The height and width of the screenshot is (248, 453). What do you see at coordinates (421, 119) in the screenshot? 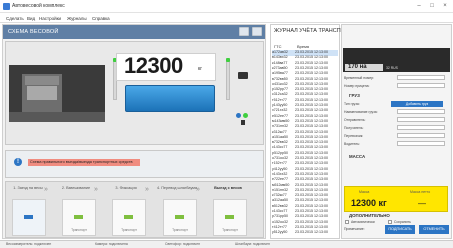
I see `sender-select` at bounding box center [421, 119].